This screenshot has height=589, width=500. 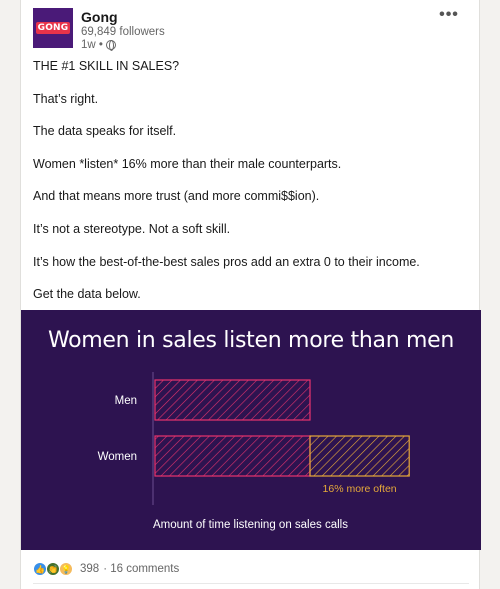 I want to click on follower-count: 69,849 followers, so click(x=123, y=32).